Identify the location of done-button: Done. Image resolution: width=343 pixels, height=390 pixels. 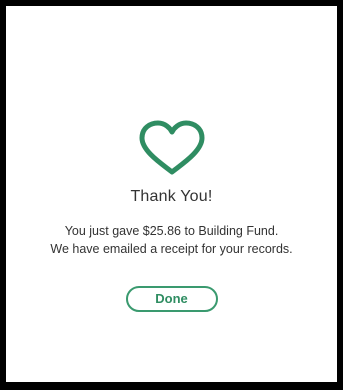
(171, 299).